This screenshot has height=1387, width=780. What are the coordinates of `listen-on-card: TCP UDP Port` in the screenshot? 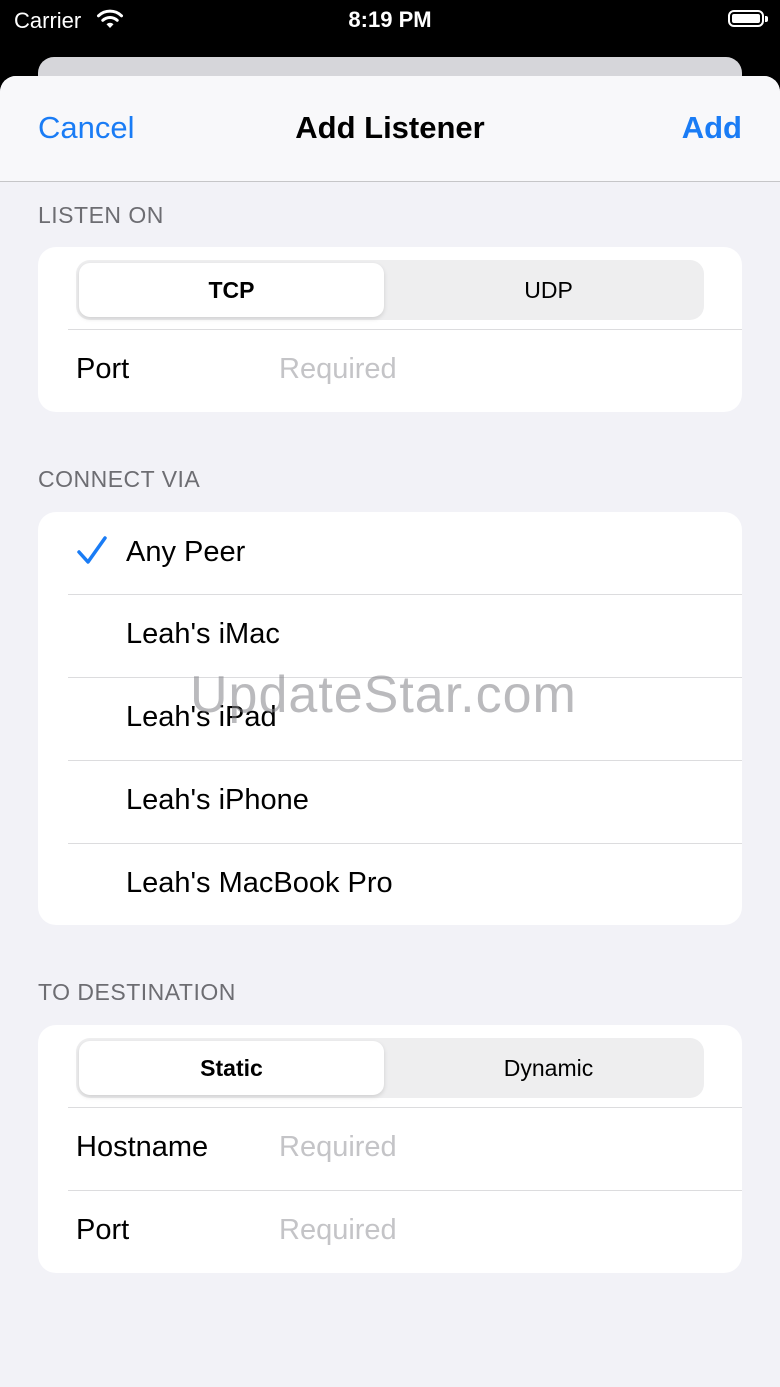 It's located at (390, 329).